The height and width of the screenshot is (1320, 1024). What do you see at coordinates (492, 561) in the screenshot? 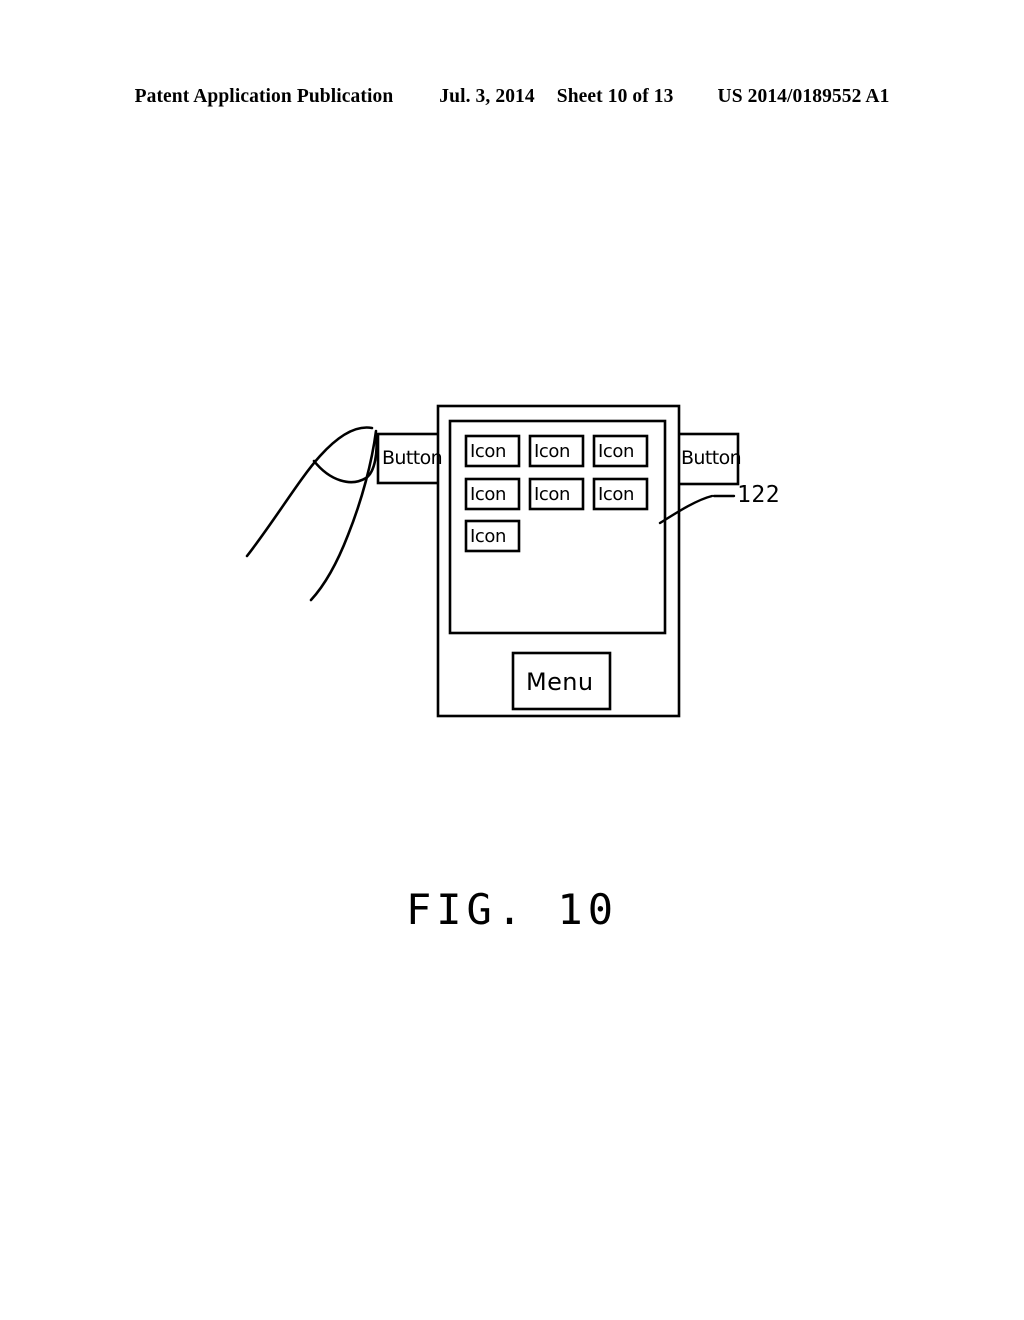
I see `figure-vector-layer` at bounding box center [492, 561].